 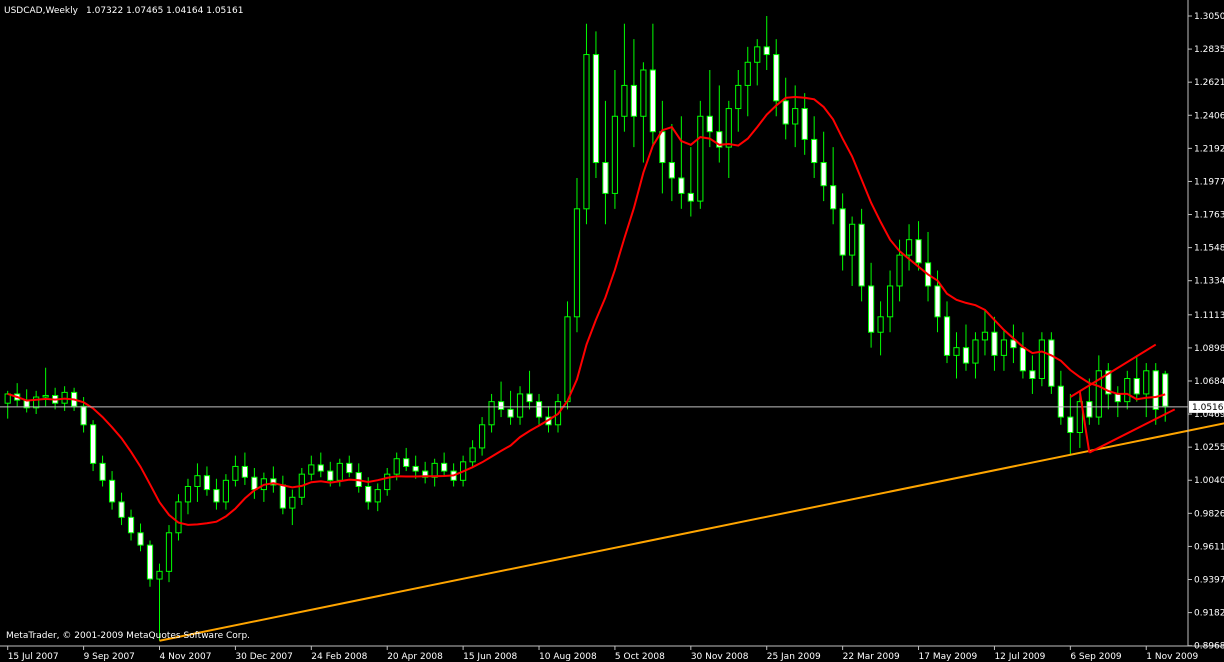 What do you see at coordinates (1209, 282) in the screenshot?
I see `y-tick-label: 1.13340` at bounding box center [1209, 282].